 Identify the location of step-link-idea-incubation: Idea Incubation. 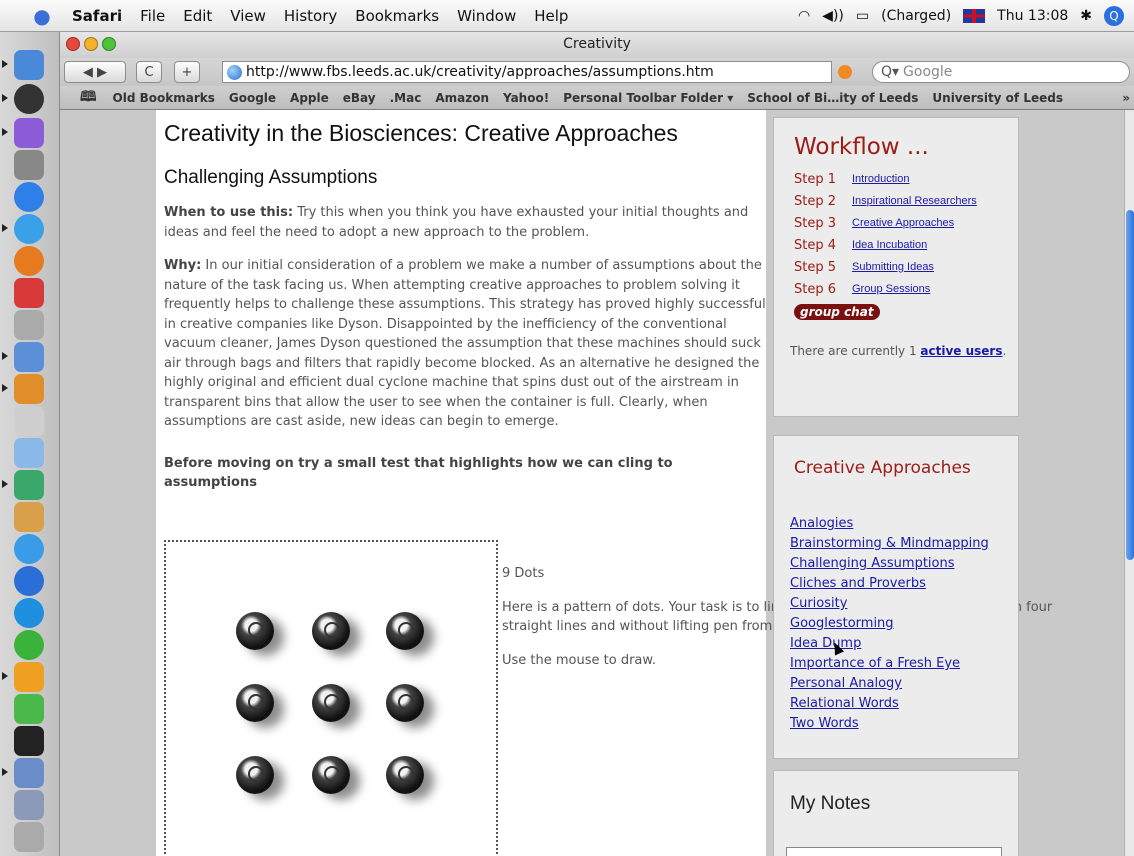
(889, 245).